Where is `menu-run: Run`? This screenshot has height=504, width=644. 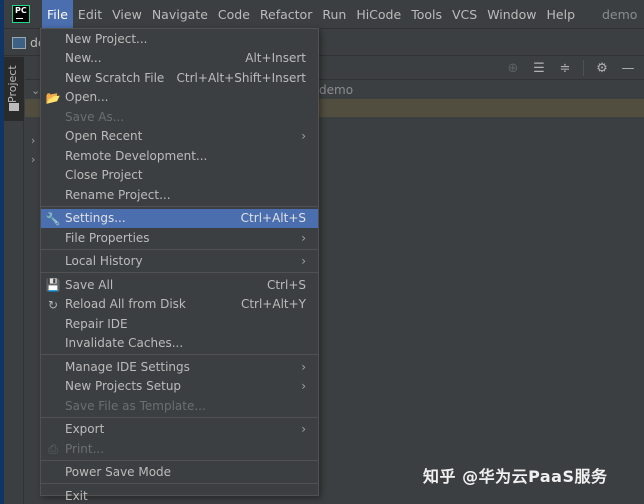
menu-run: Run is located at coordinates (334, 14).